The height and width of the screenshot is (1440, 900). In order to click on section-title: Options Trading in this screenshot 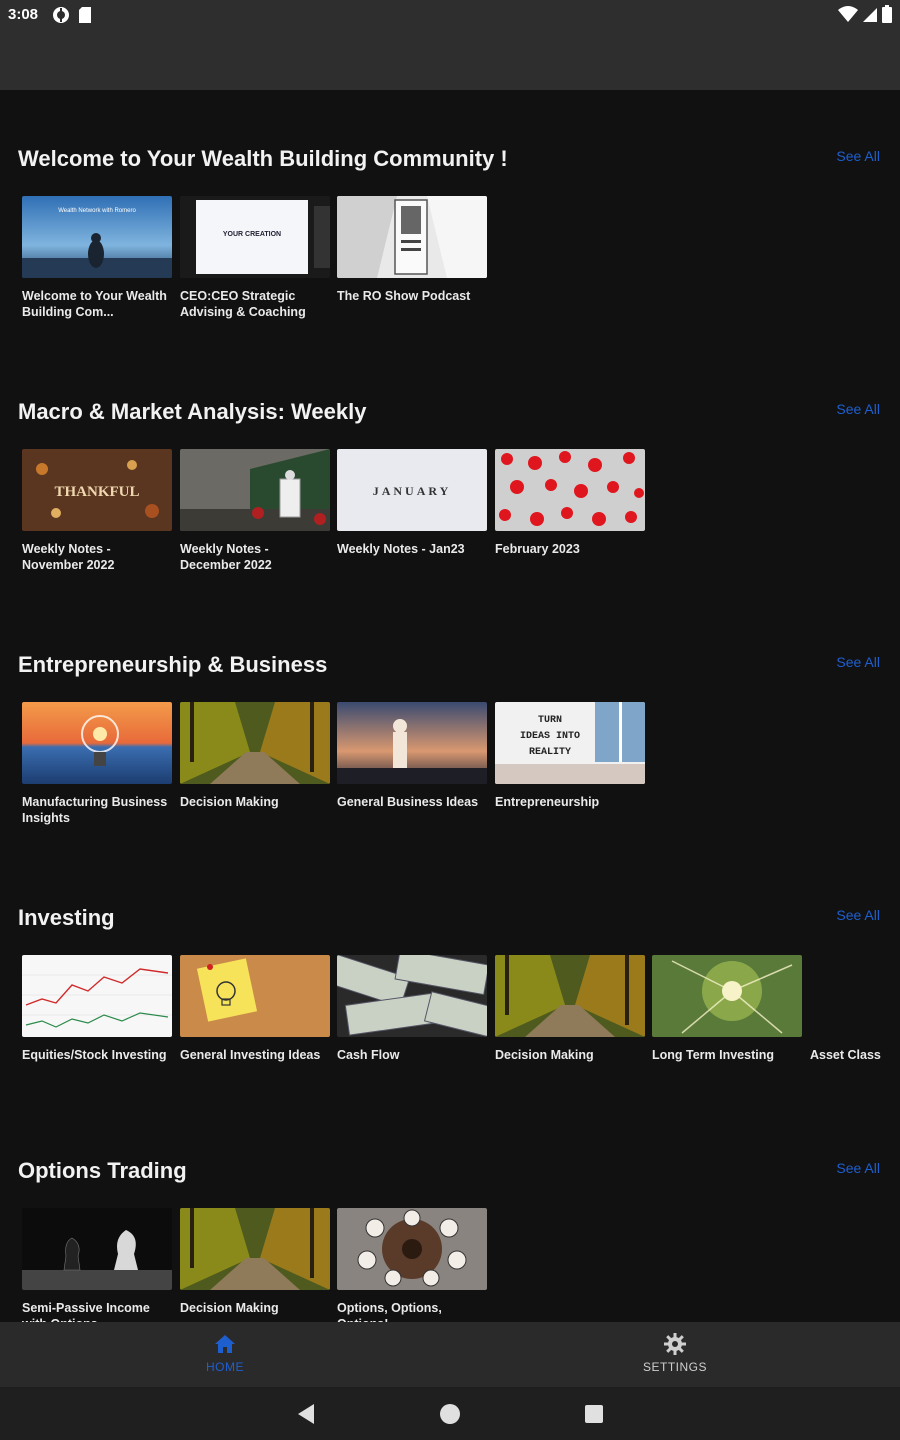, I will do `click(102, 1170)`.